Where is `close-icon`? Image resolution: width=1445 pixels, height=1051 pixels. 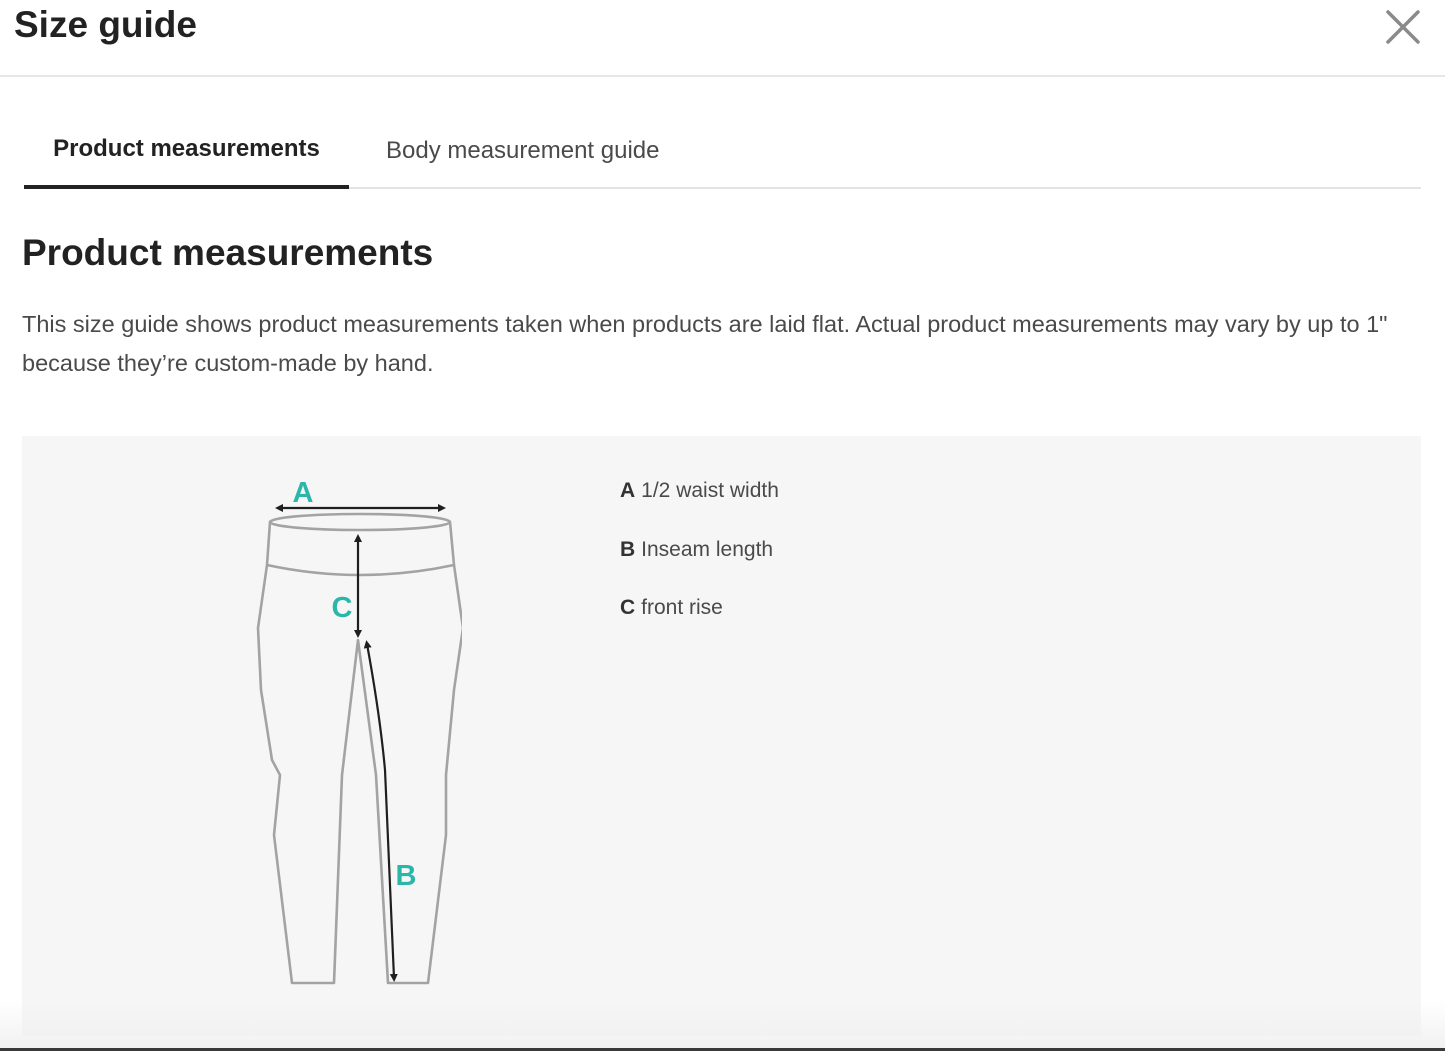 close-icon is located at coordinates (1403, 27).